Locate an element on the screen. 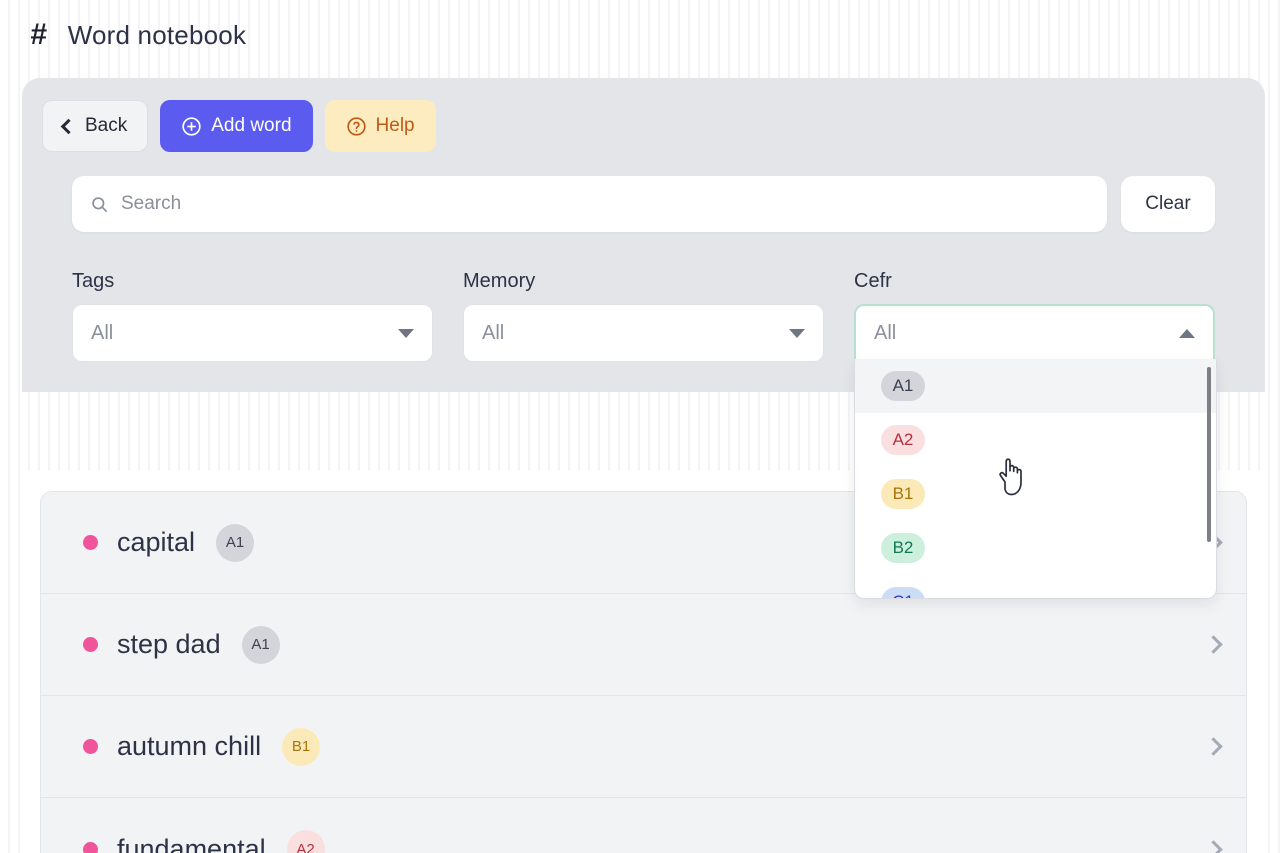 This screenshot has width=1287, height=853. help-button-label: Help is located at coordinates (395, 125).